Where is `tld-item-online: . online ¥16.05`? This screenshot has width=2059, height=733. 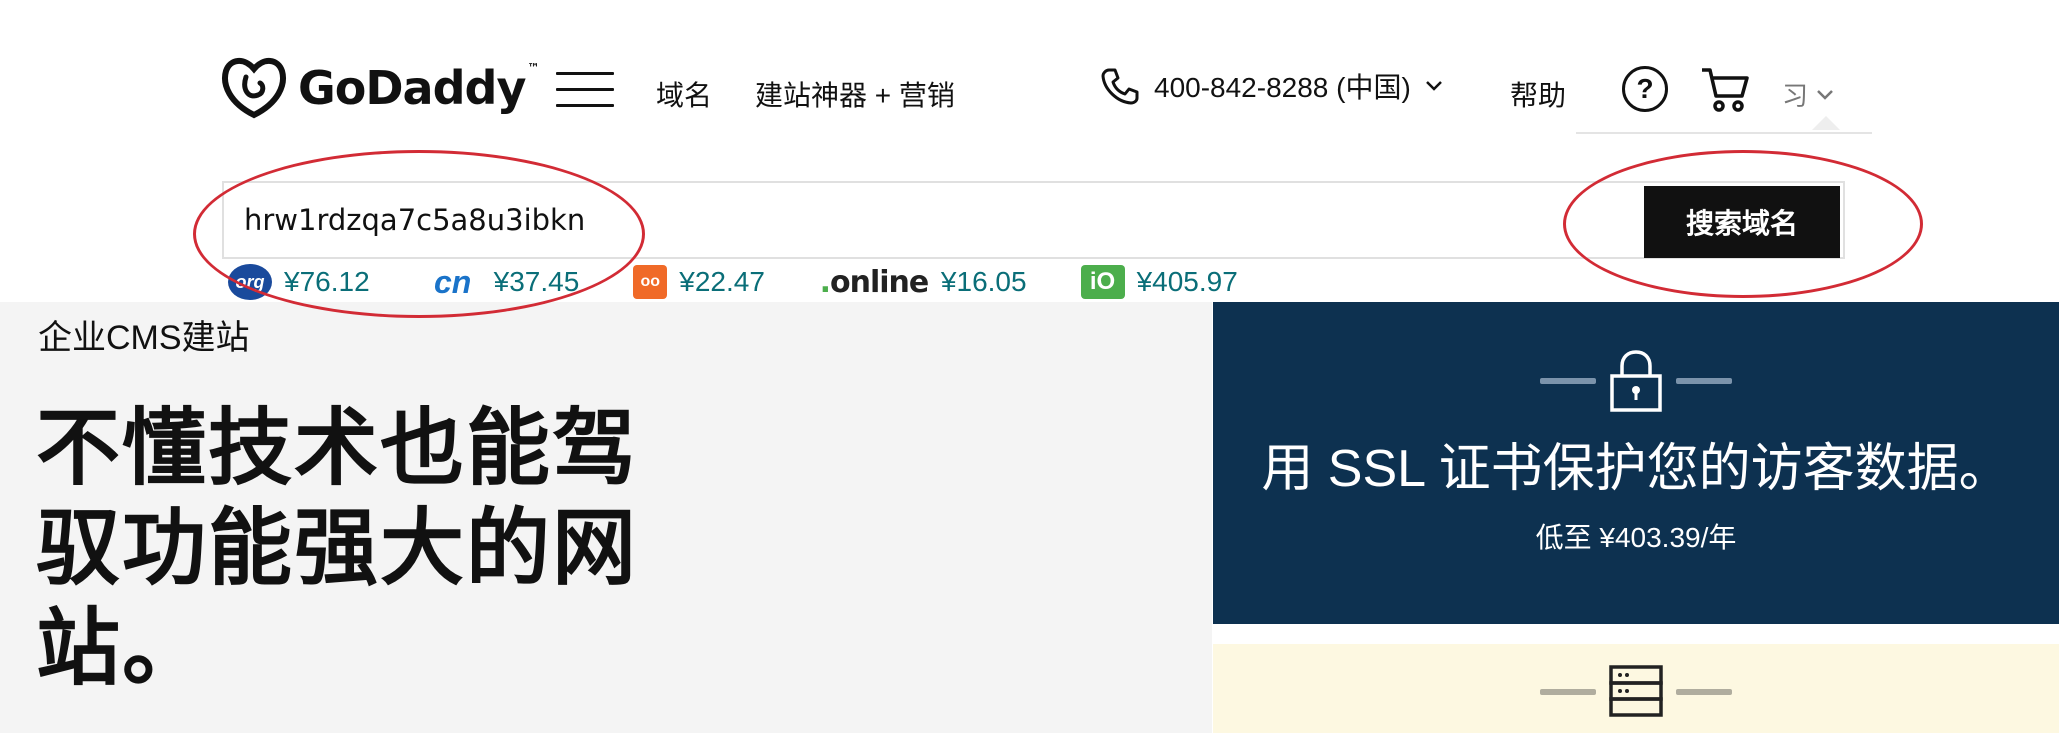 tld-item-online: . online ¥16.05 is located at coordinates (923, 282).